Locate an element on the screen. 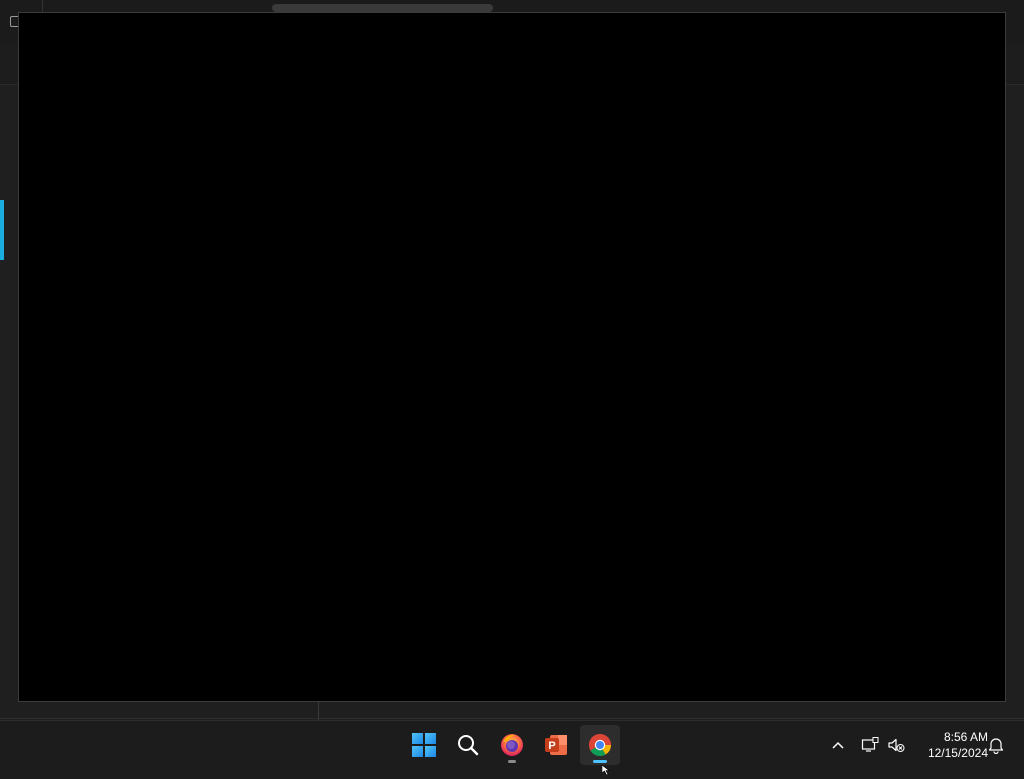  network-icon is located at coordinates (870, 744).